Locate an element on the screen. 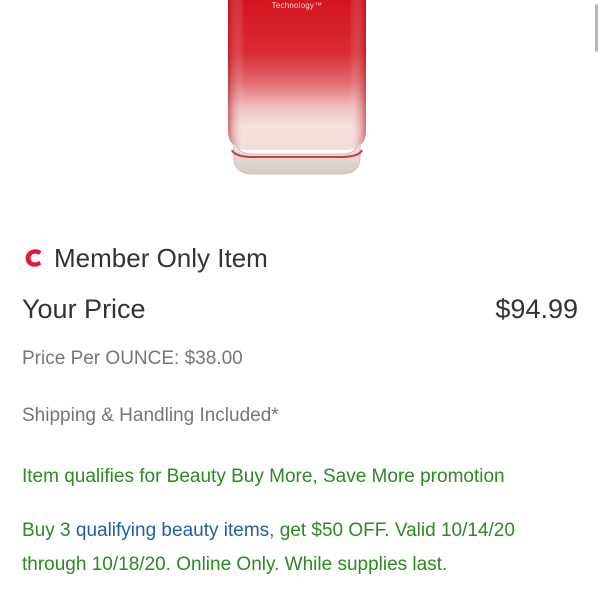  product-image: Technology™ is located at coordinates (297, 88).